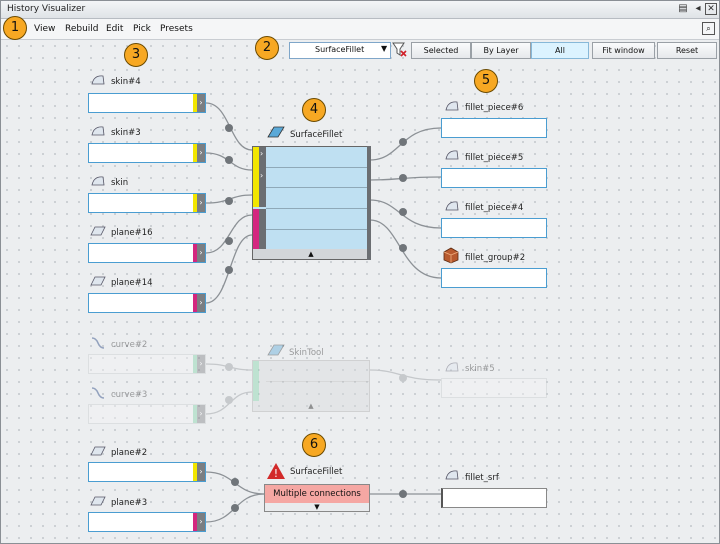 The image size is (720, 544). Describe the element at coordinates (311, 386) in the screenshot. I see `skintool-node: ▲` at that location.